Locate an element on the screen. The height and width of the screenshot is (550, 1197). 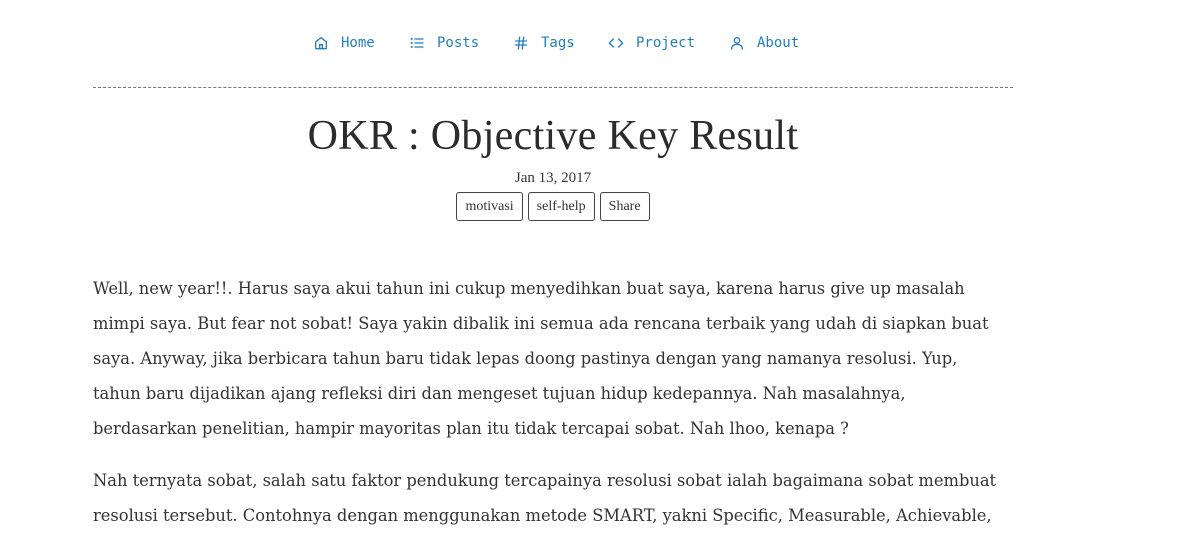
nav-tags-label: Tags is located at coordinates (558, 43).